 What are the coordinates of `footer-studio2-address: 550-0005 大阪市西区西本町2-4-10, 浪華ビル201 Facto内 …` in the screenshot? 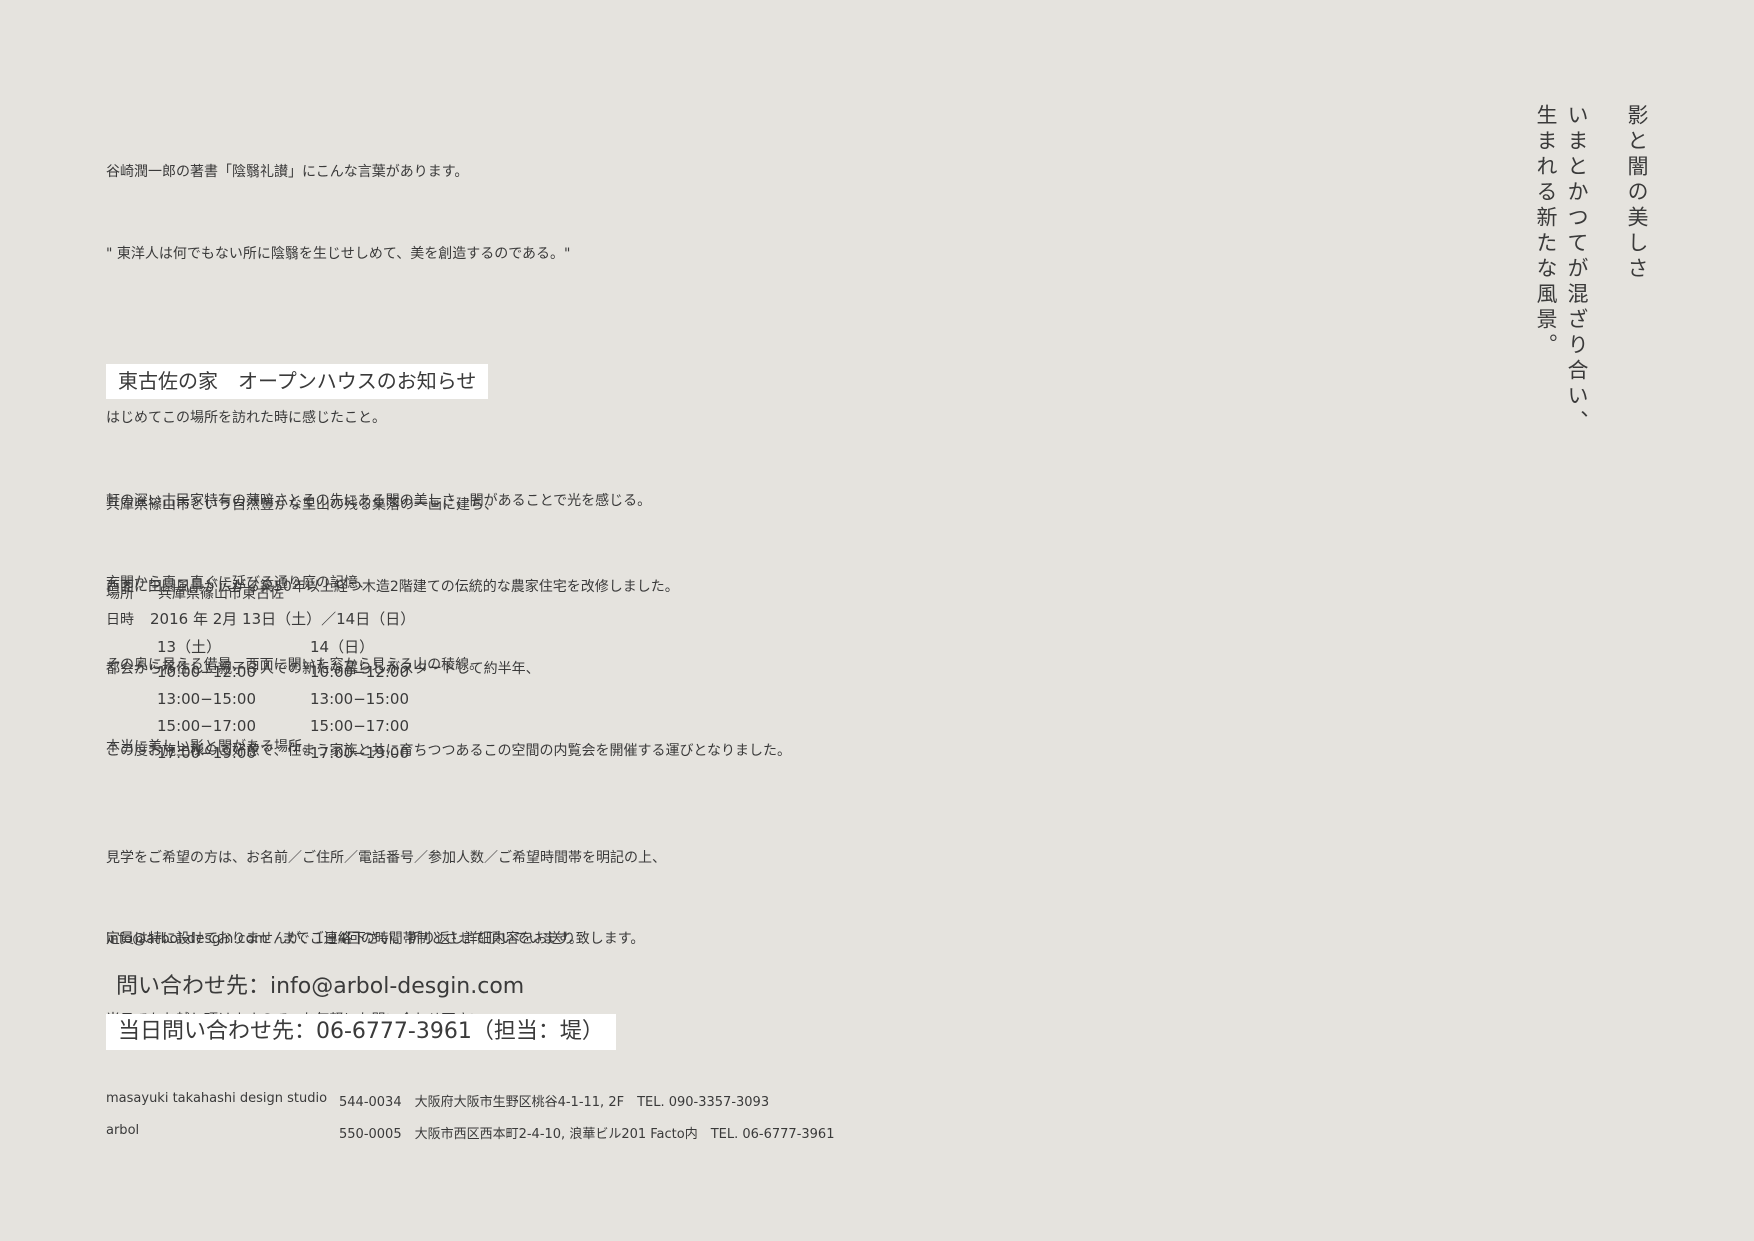 It's located at (587, 1134).